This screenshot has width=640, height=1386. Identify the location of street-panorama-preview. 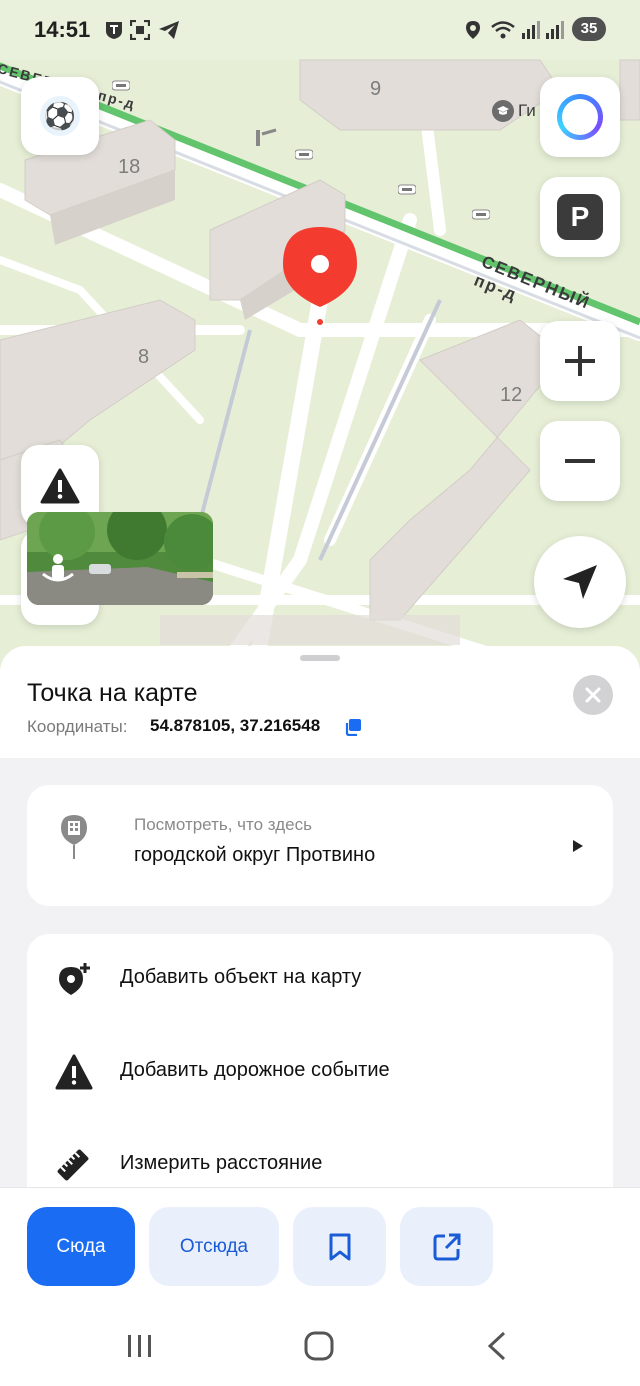
(120, 558).